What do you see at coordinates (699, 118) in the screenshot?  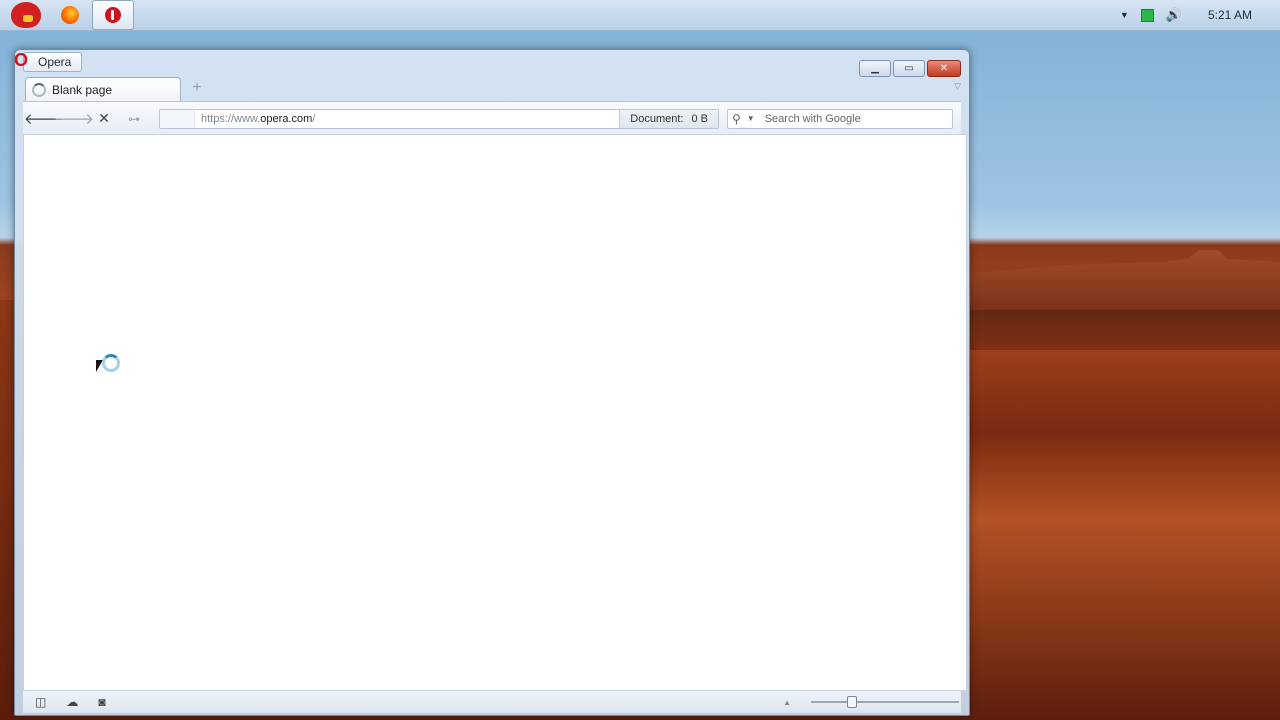 I see `document-size: 0 B` at bounding box center [699, 118].